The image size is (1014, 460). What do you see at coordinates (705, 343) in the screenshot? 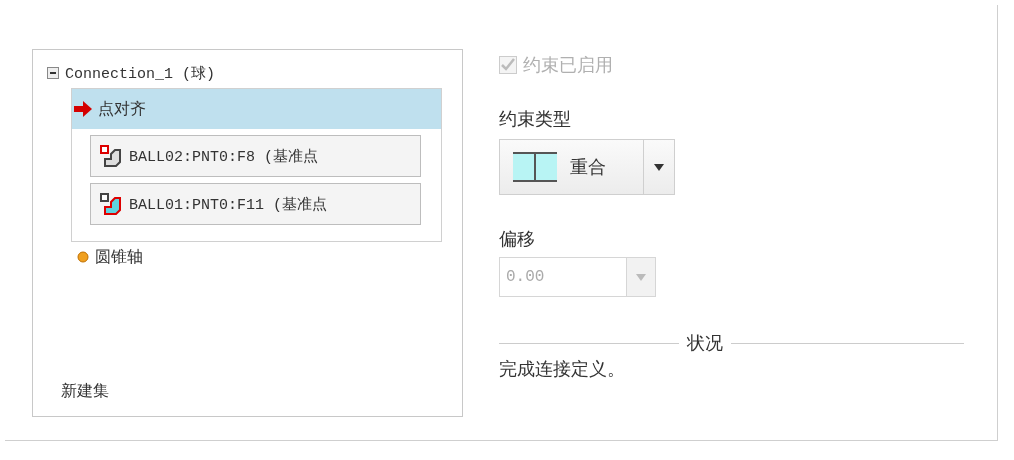
I see `section-title: 状况` at bounding box center [705, 343].